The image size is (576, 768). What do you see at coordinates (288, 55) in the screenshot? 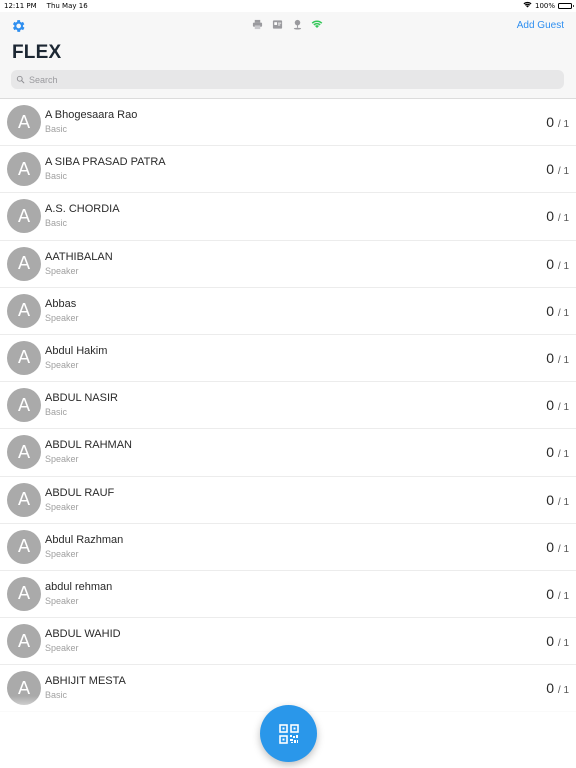
I see `header: Add Guest FLEX` at bounding box center [288, 55].